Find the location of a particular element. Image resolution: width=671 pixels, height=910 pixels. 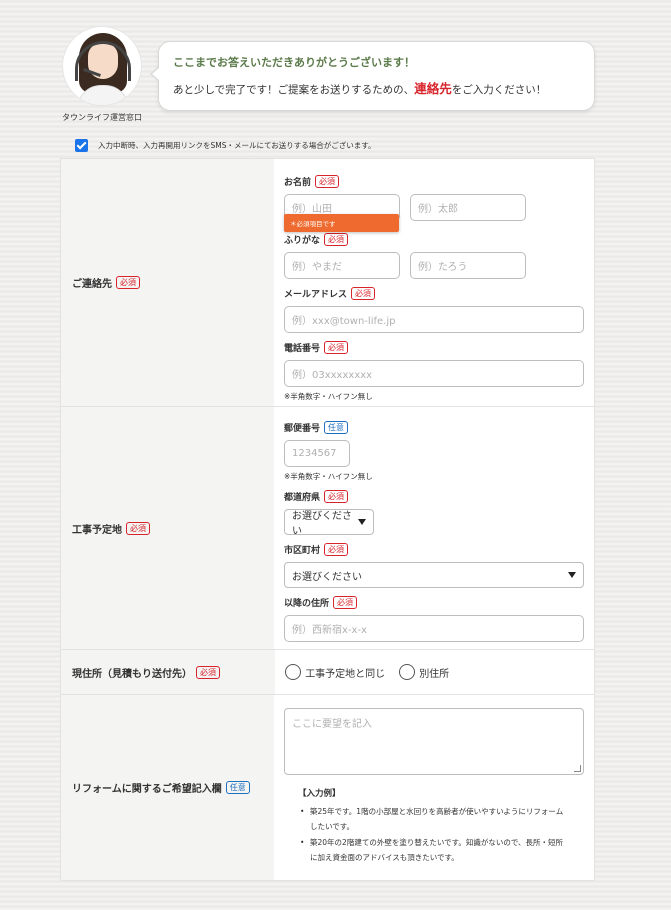

prefecture-label: 都道府県 必須 is located at coordinates (434, 496).